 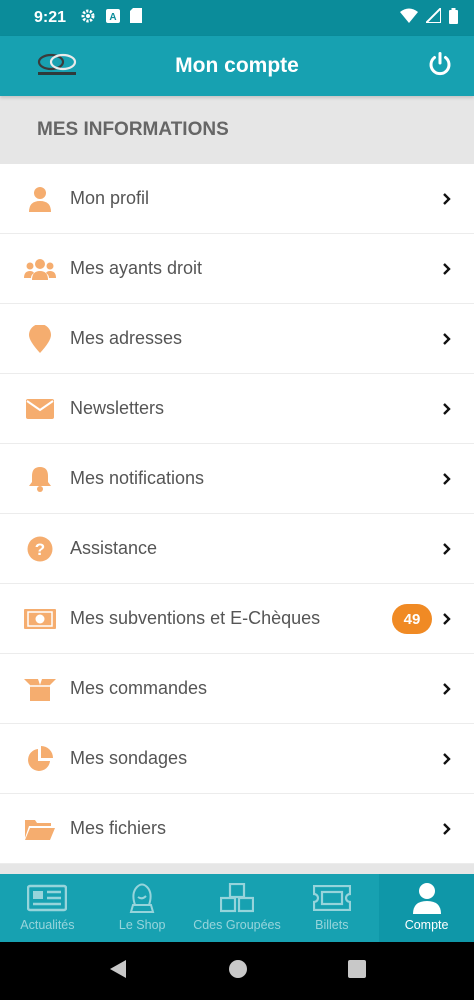 I want to click on count-badge: 49, so click(x=412, y=619).